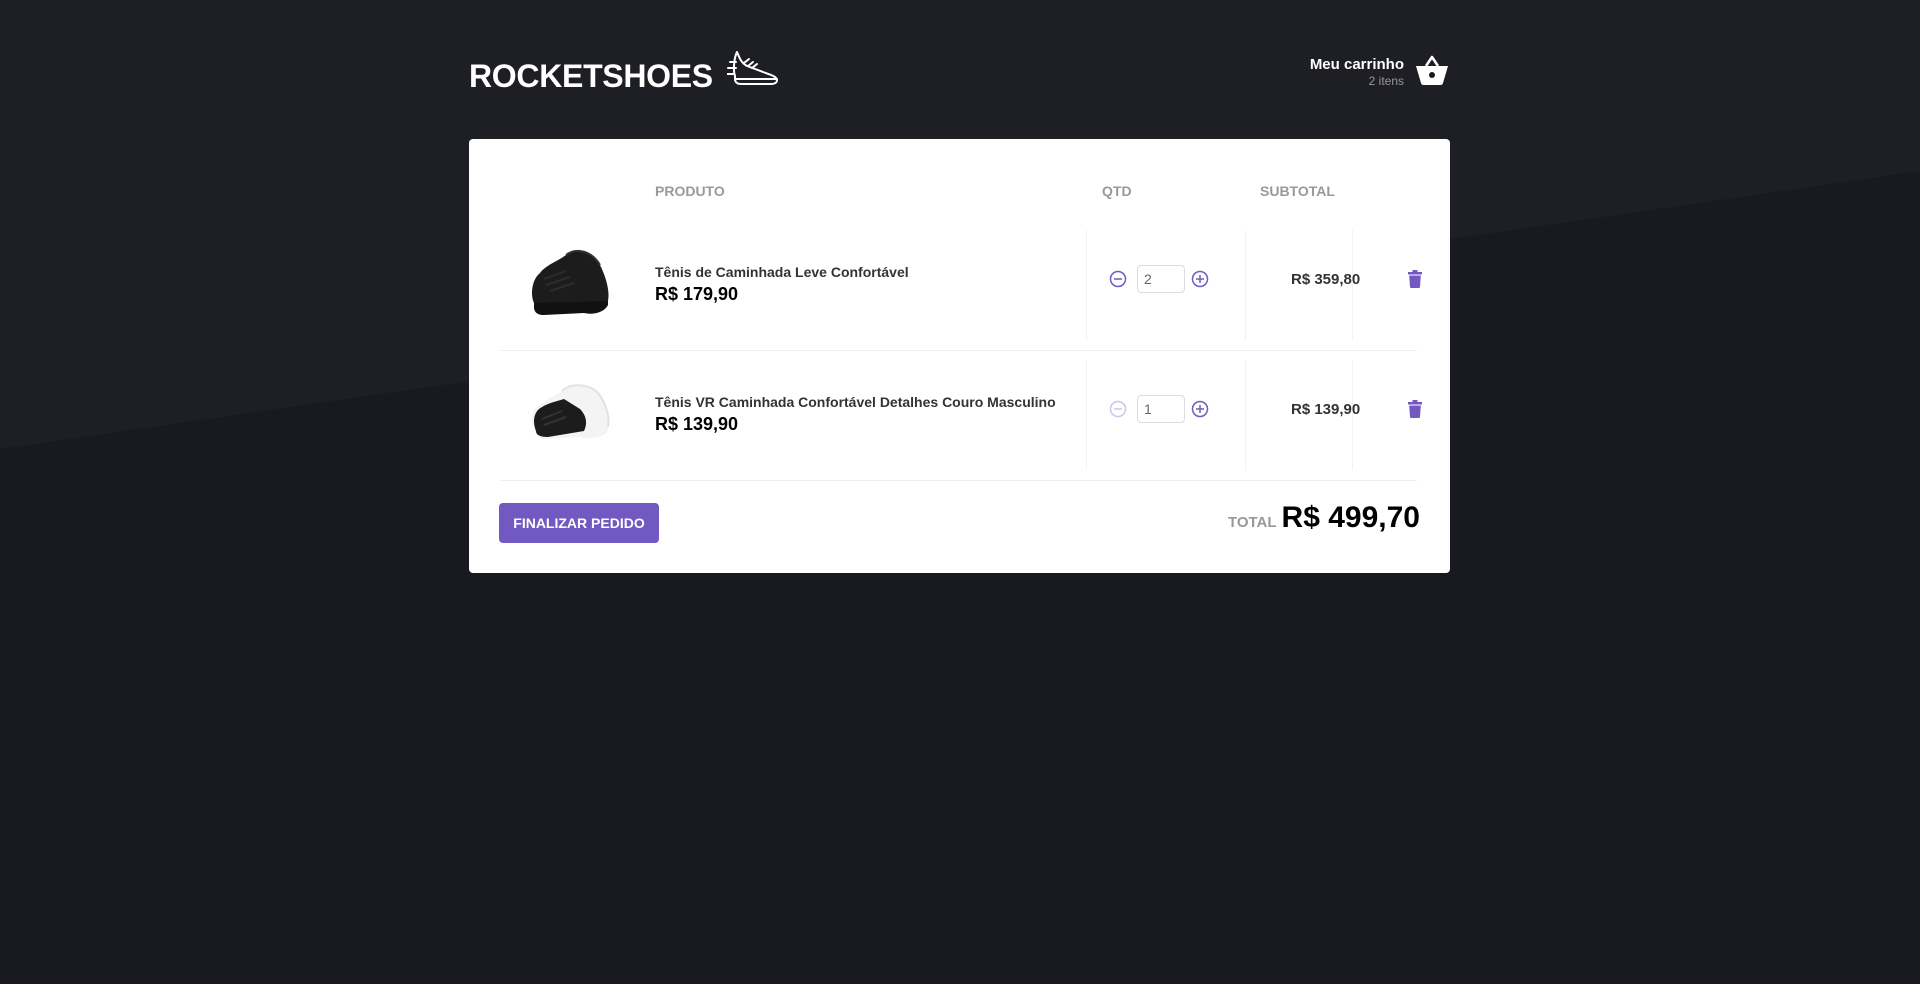  Describe the element at coordinates (1386, 81) in the screenshot. I see `cart-count: 2 itens` at that location.